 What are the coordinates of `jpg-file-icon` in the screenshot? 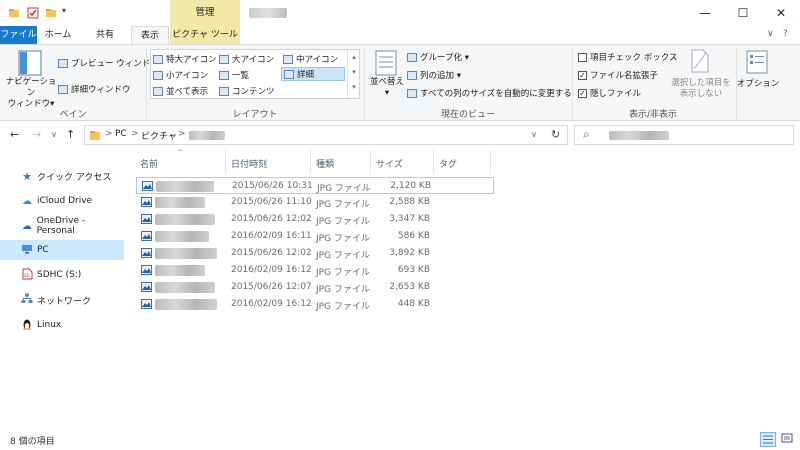 It's located at (146, 219).